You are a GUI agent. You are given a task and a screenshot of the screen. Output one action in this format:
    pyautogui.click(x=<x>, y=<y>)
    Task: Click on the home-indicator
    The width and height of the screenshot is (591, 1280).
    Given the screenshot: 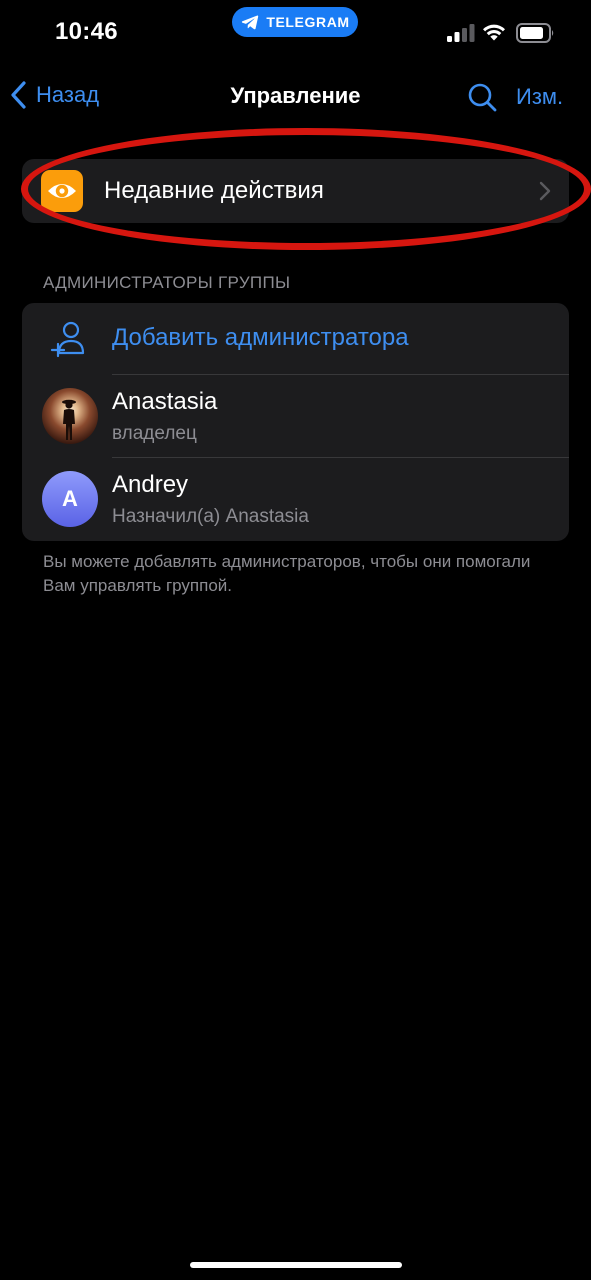 What is the action you would take?
    pyautogui.click(x=296, y=1265)
    